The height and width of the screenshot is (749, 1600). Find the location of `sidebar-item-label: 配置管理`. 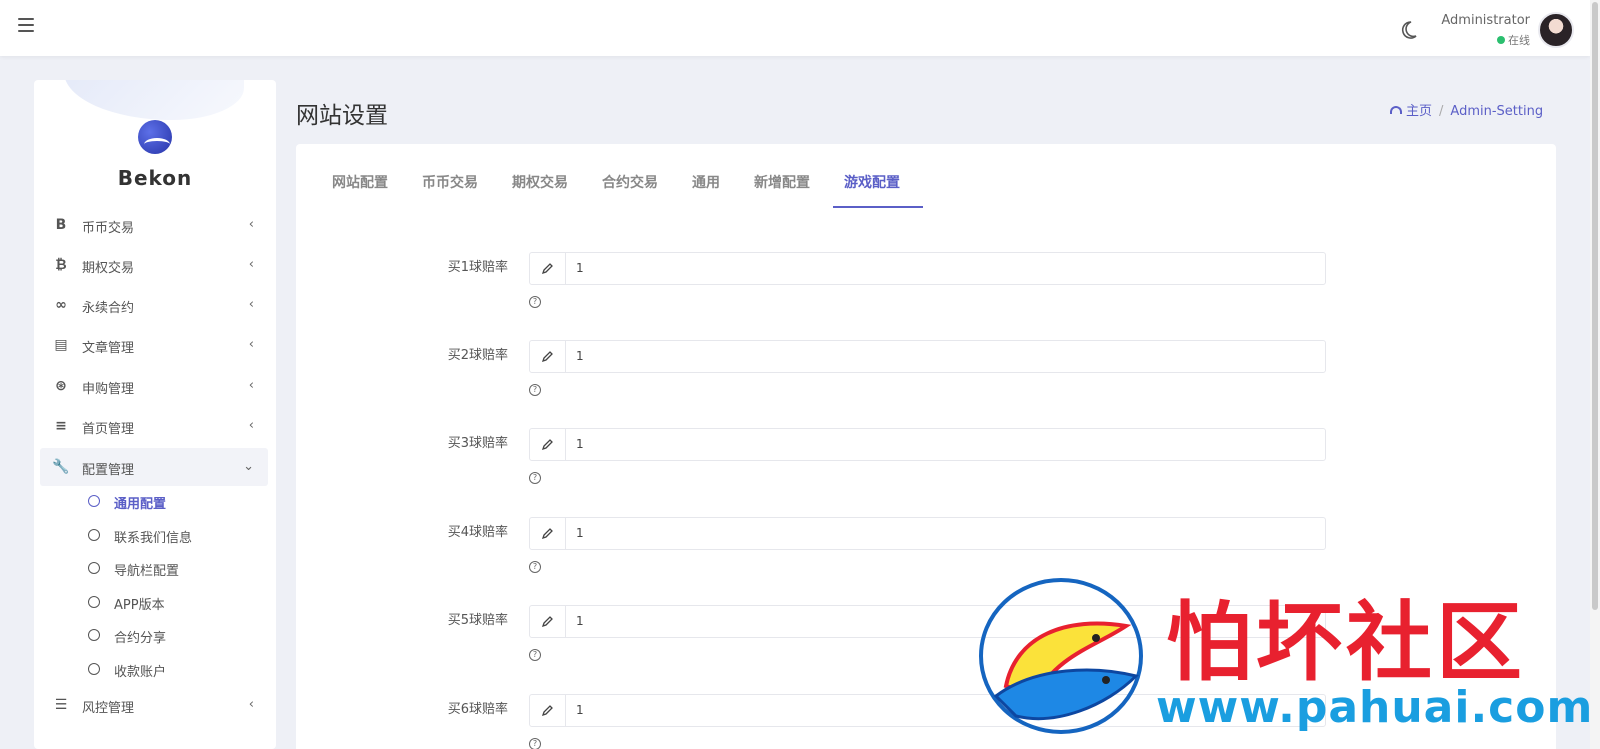

sidebar-item-label: 配置管理 is located at coordinates (108, 470).